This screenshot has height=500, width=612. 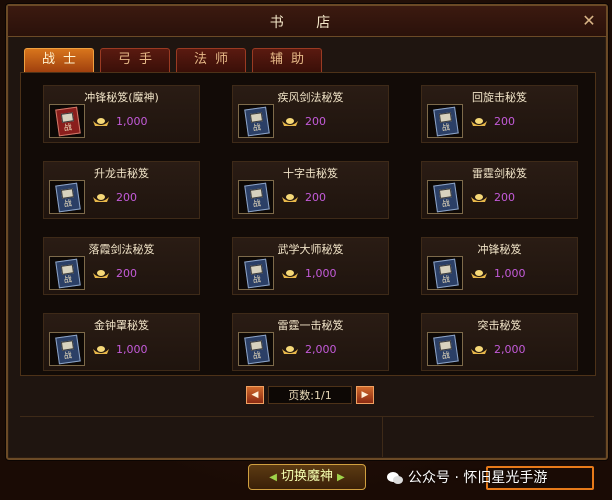 What do you see at coordinates (310, 97) in the screenshot?
I see `item-name: 疾风剑法秘笈` at bounding box center [310, 97].